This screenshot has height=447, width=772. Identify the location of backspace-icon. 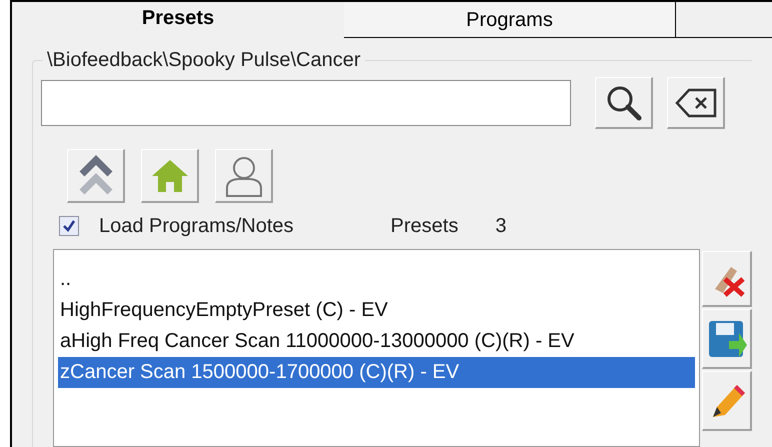
(695, 103).